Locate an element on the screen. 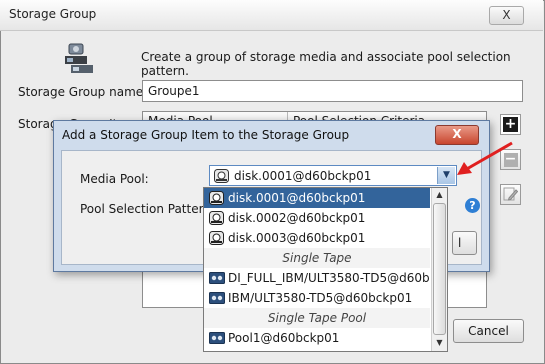  storage-media-icon is located at coordinates (79, 59).